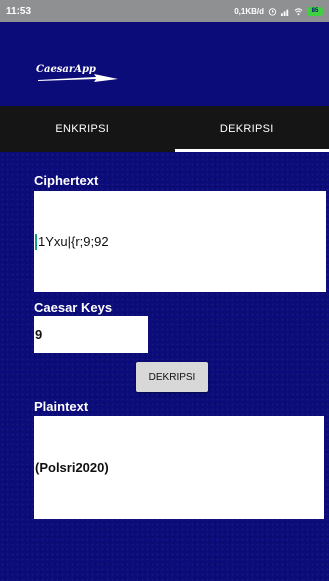  Describe the element at coordinates (298, 11) in the screenshot. I see `wifi-icon` at that location.